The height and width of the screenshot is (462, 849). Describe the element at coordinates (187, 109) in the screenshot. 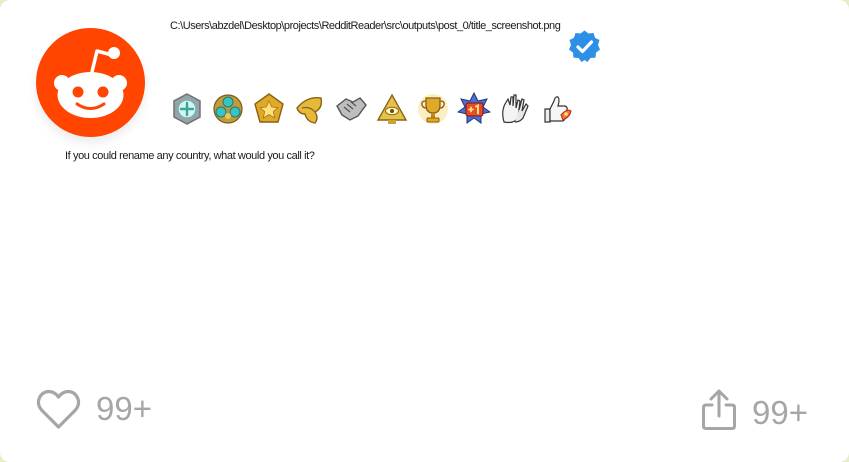

I see `silver-award-icon` at that location.